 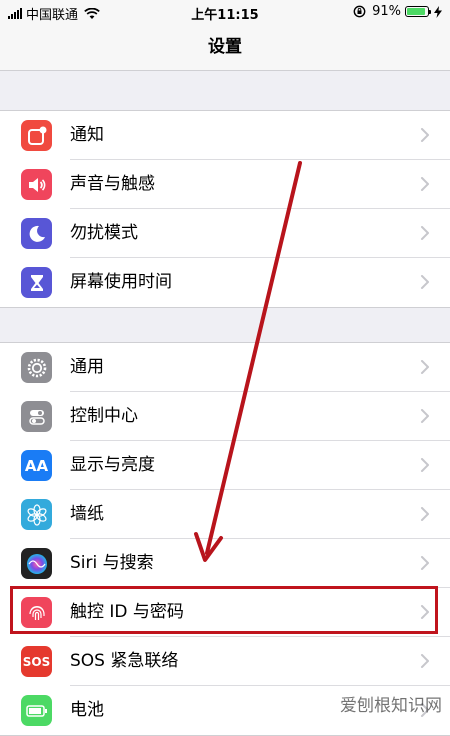 What do you see at coordinates (391, 706) in the screenshot?
I see `watermark: 爱刨根知识网` at bounding box center [391, 706].